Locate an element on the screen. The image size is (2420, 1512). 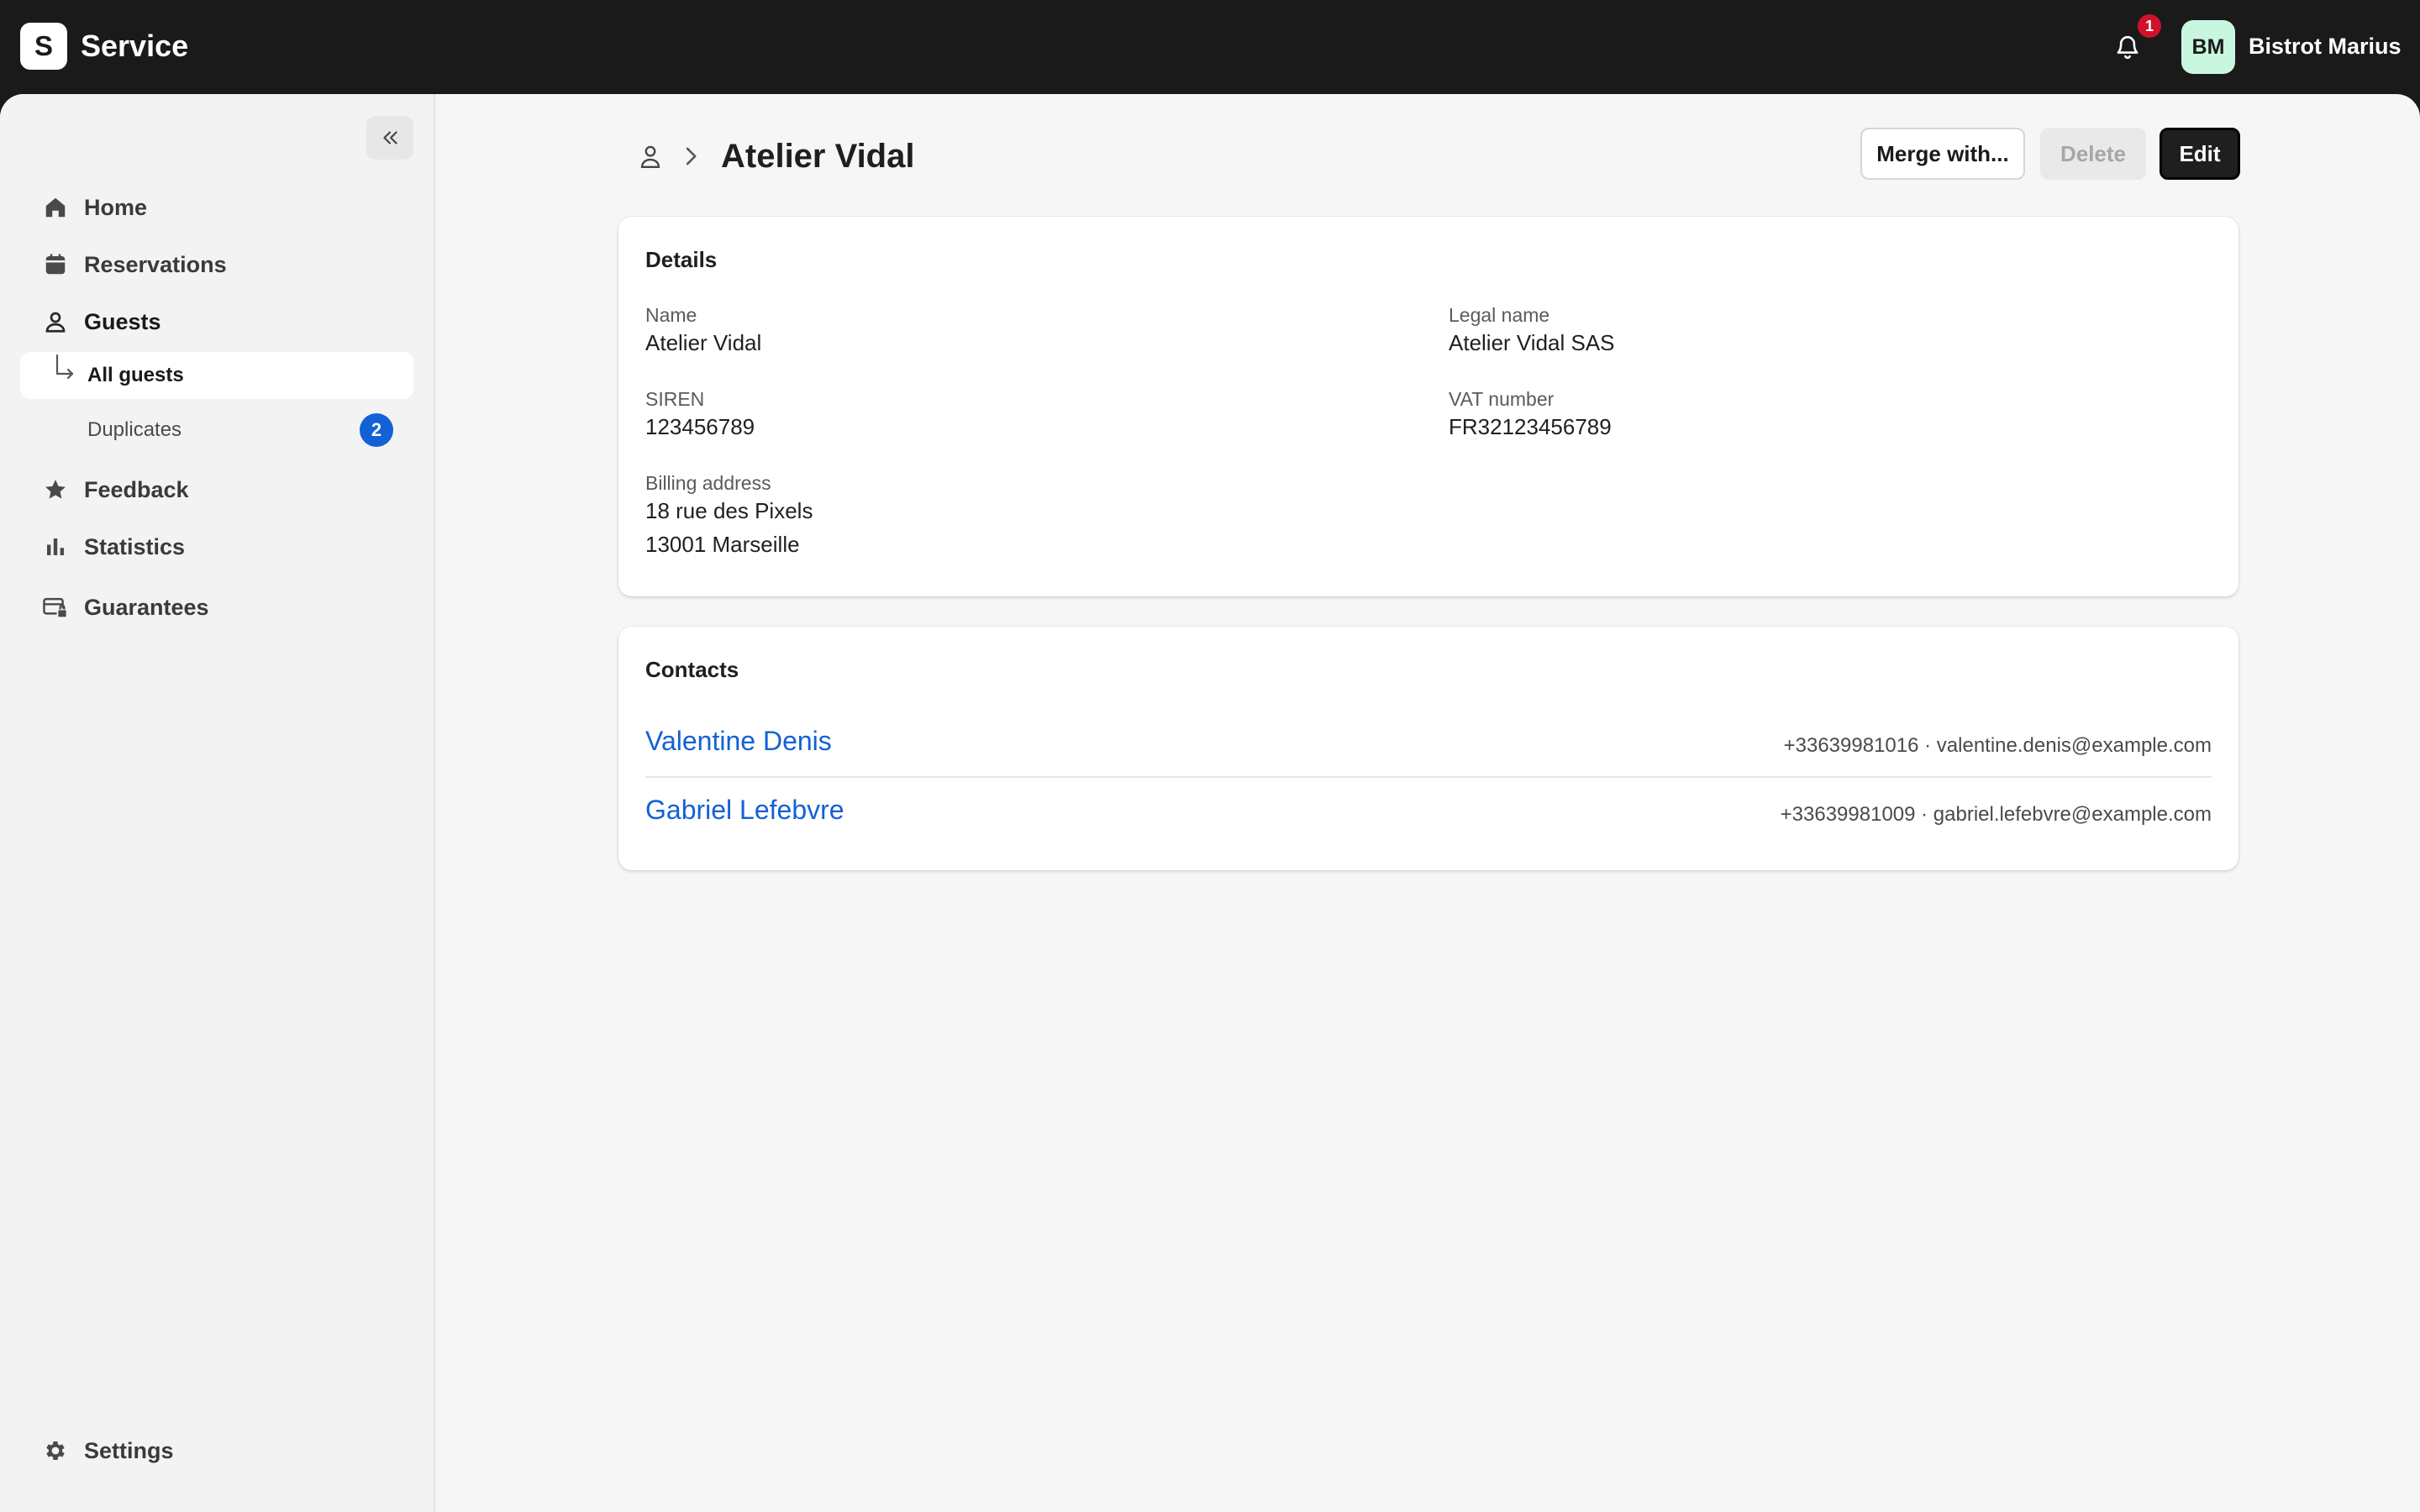
sidebar-item-guests: Guests is located at coordinates (217, 321).